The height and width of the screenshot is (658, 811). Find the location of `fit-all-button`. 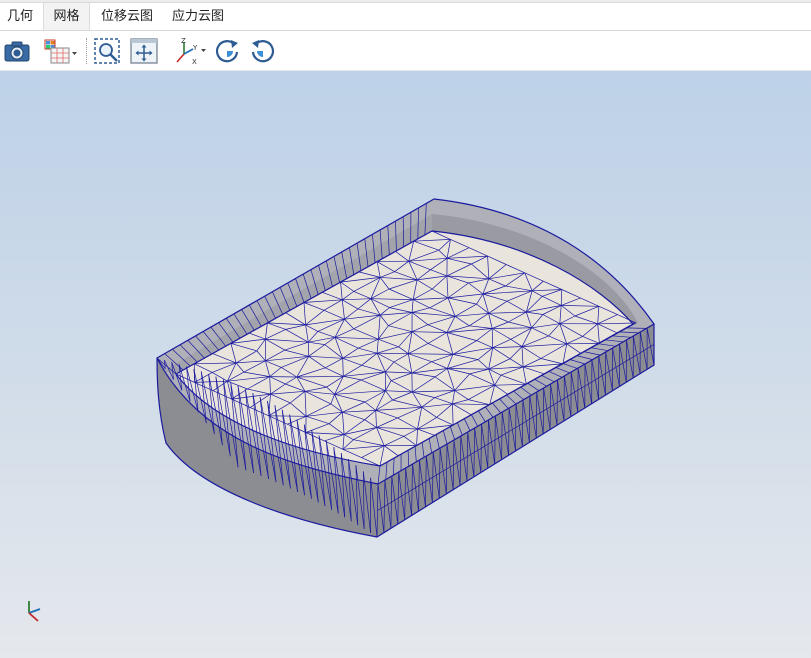

fit-all-button is located at coordinates (144, 51).